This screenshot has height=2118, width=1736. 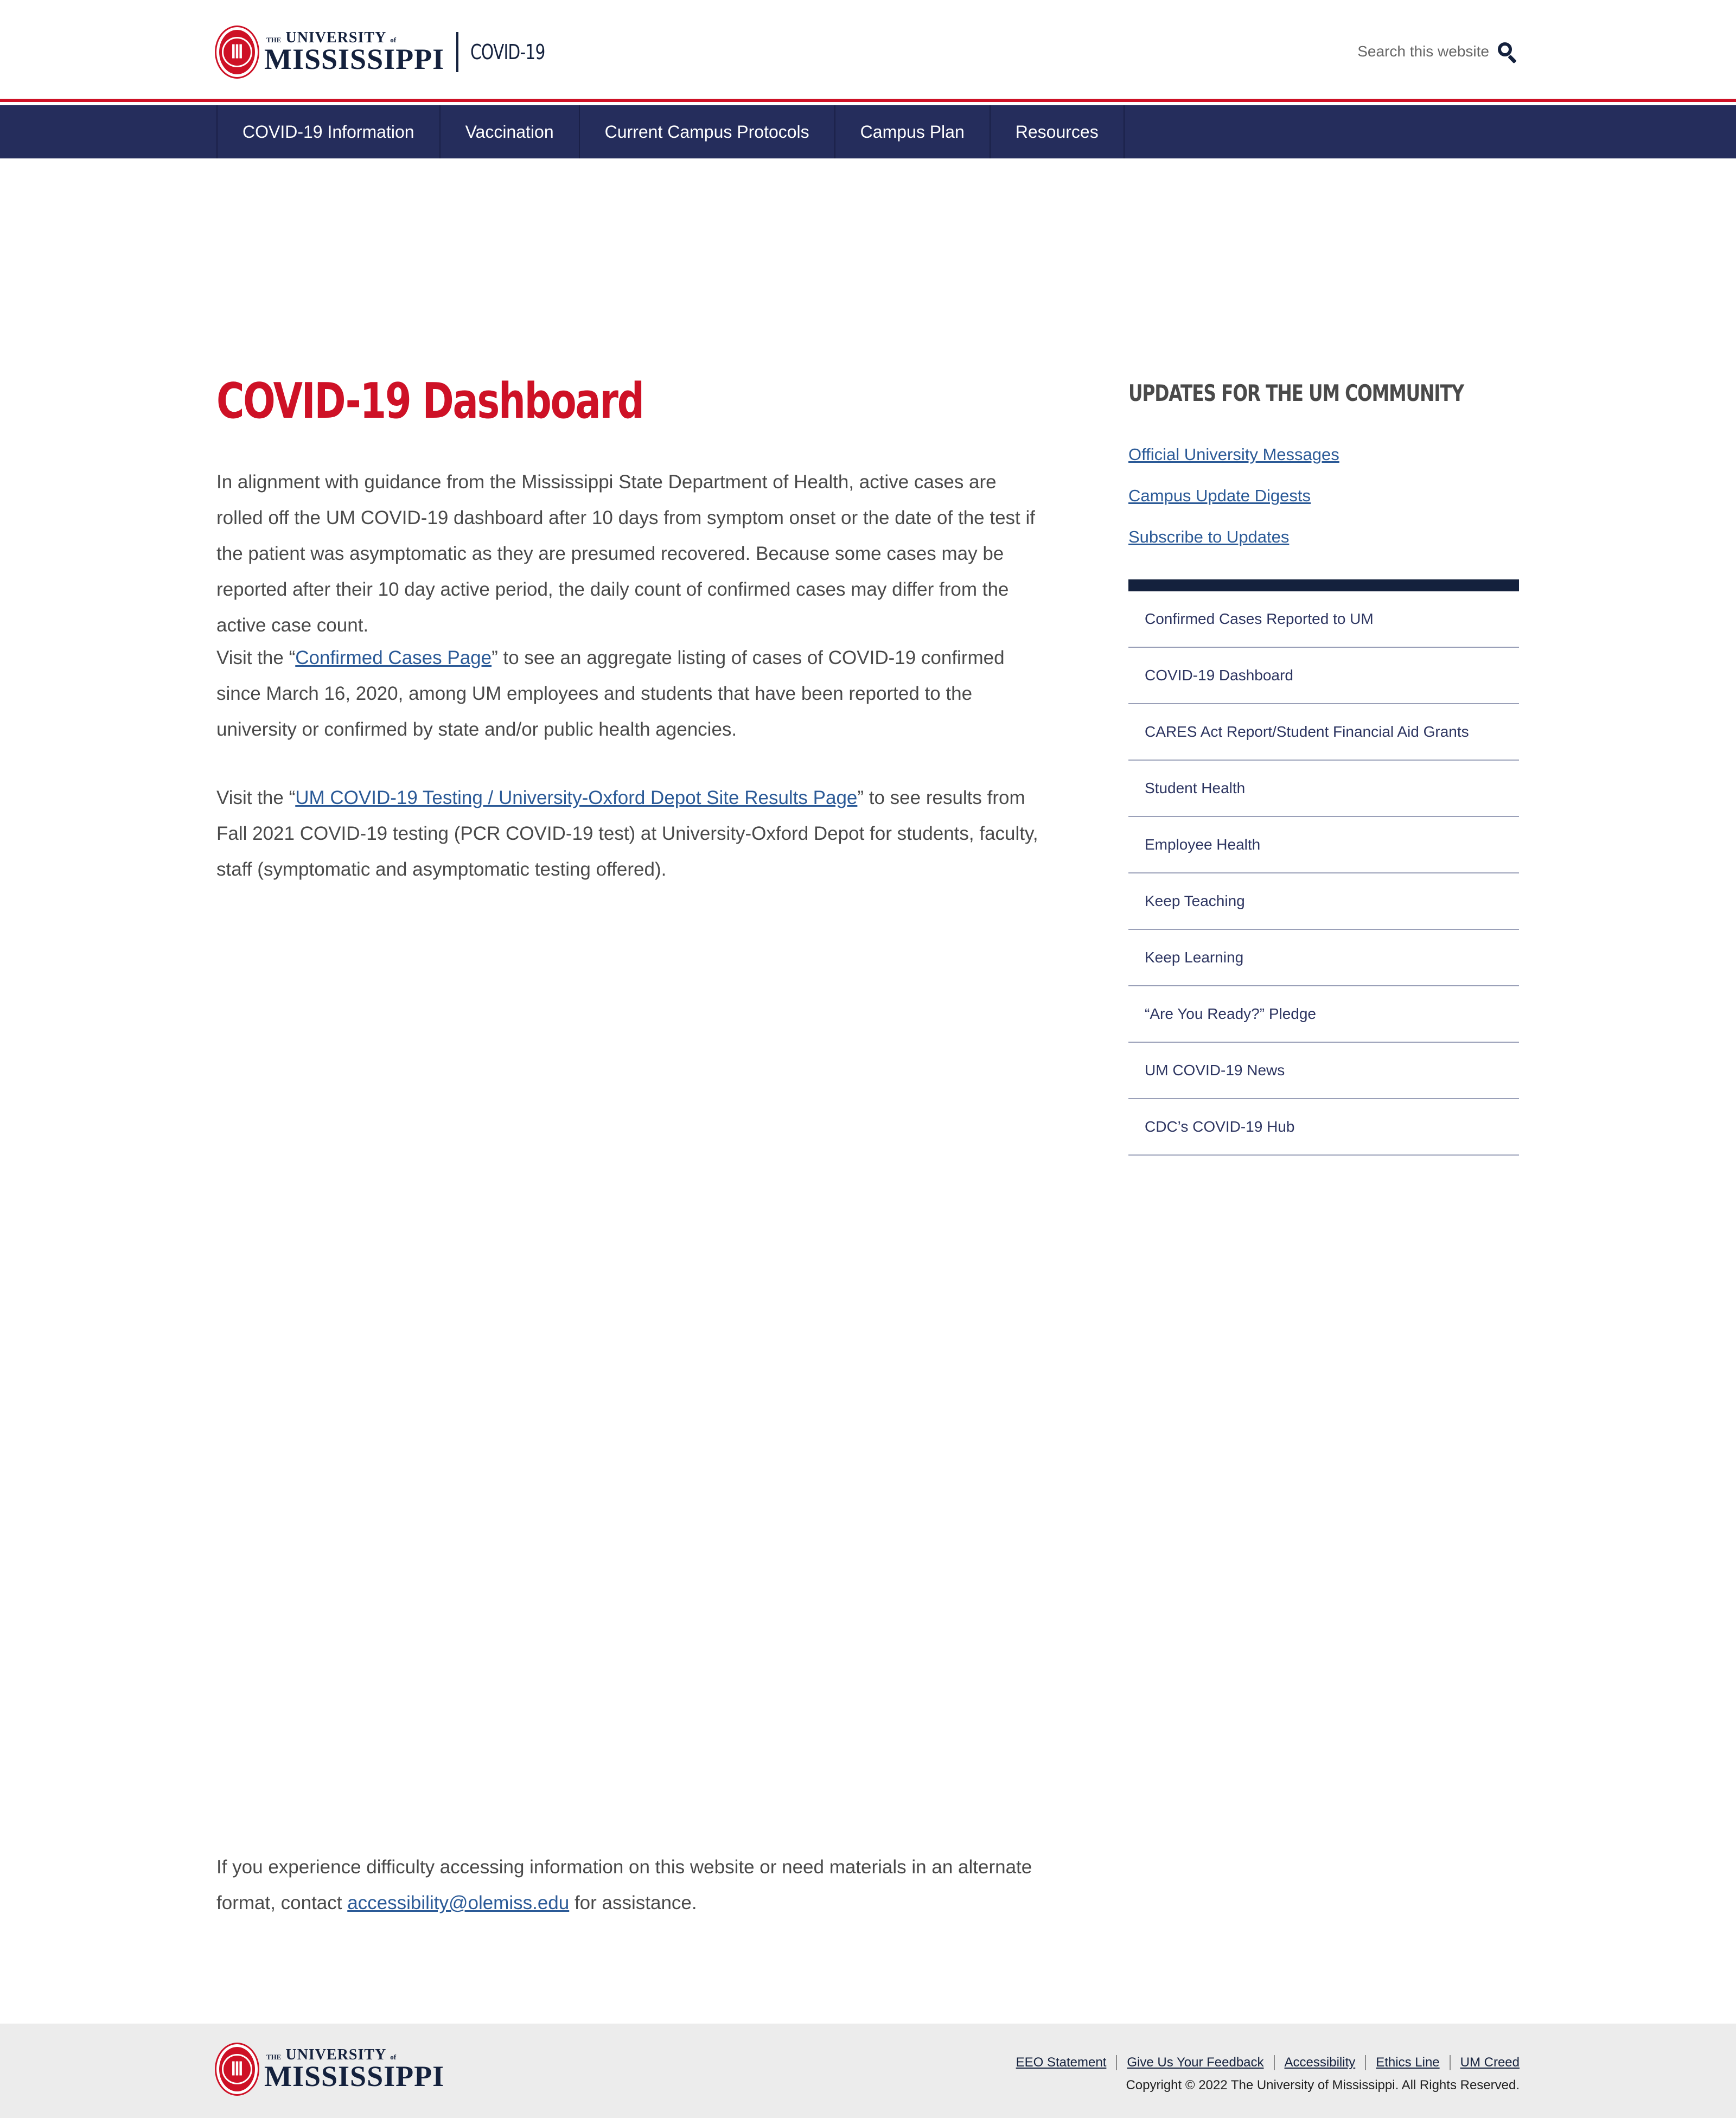 I want to click on sidebar-item-employee-health: Employee Health, so click(x=1323, y=845).